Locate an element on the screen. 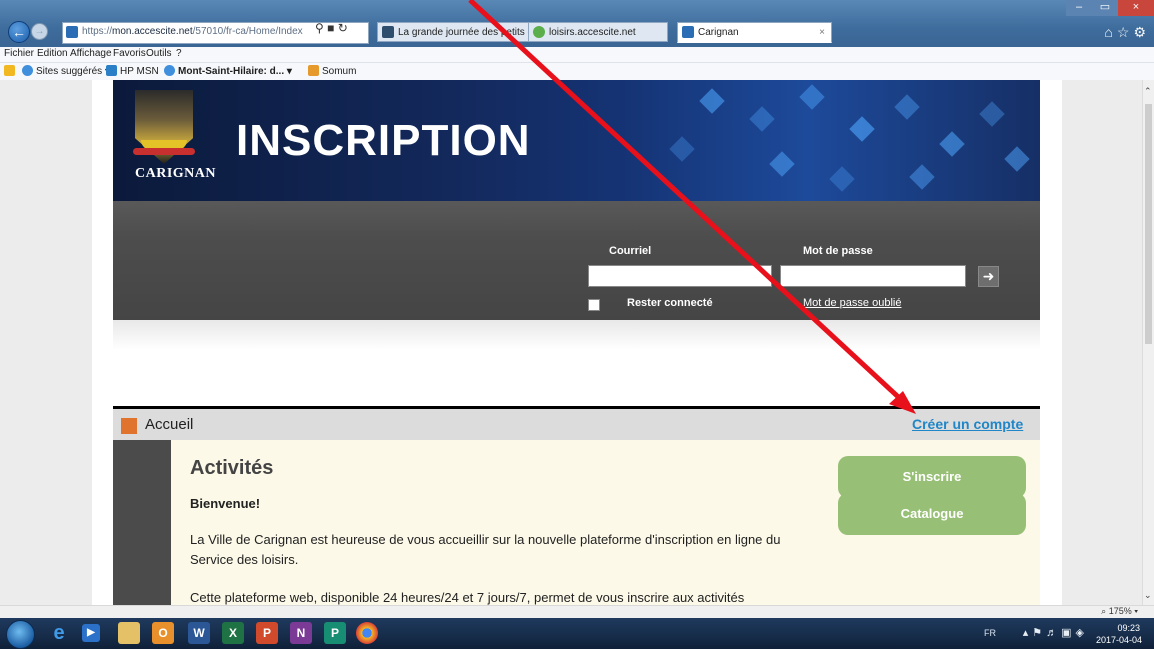 This screenshot has height=649, width=1154. tray-up-icon: ▴ is located at coordinates (1028, 633).